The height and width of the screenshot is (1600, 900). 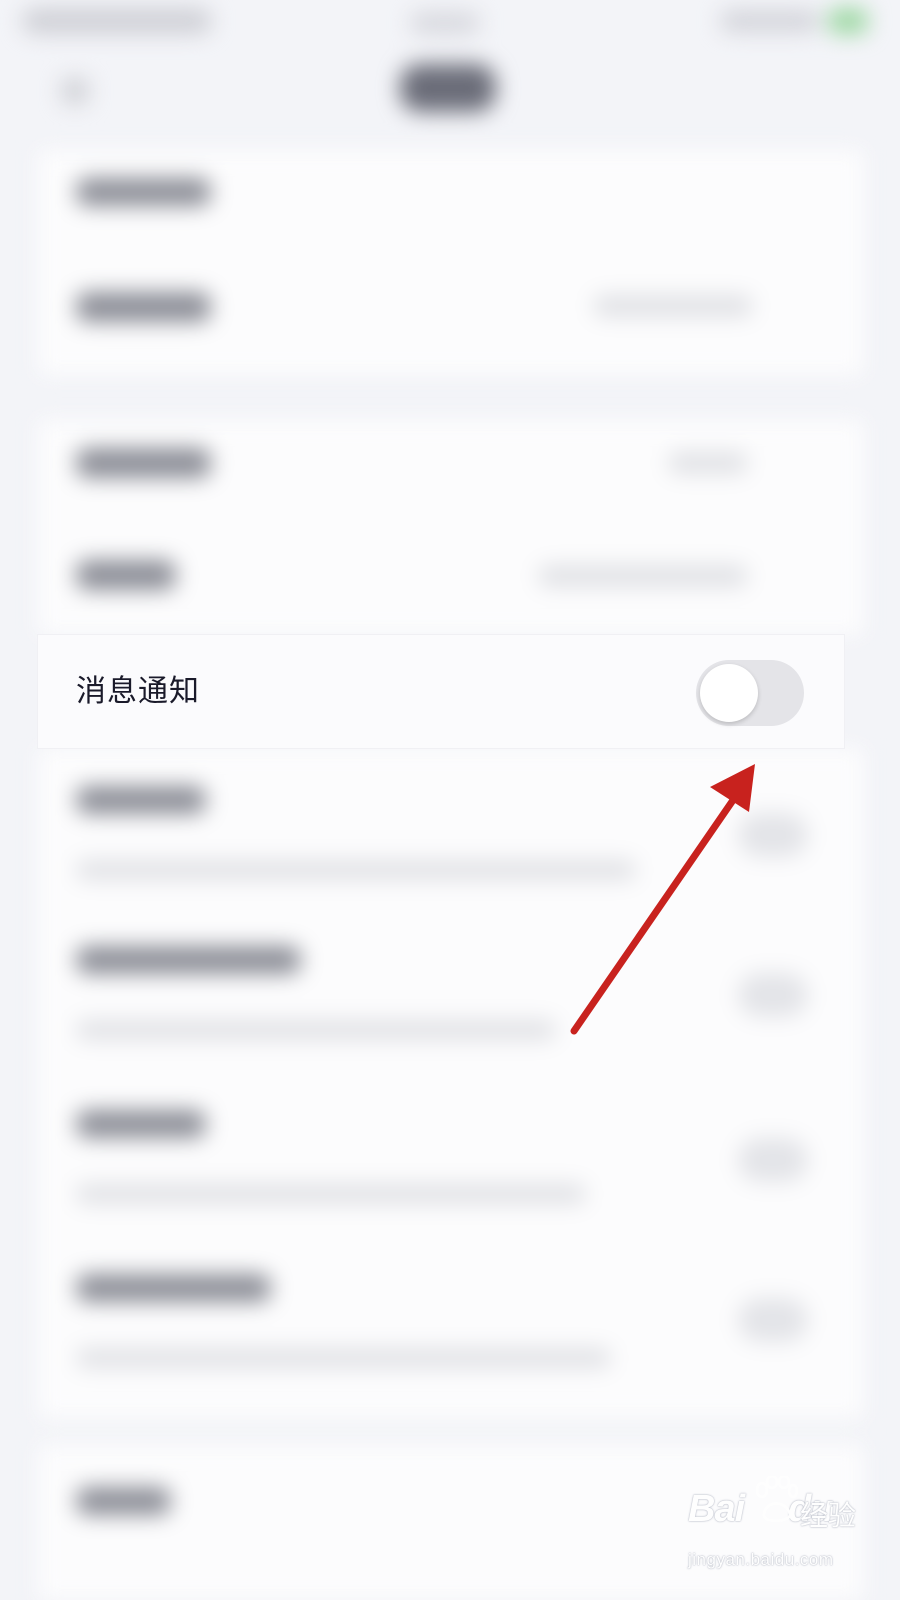 What do you see at coordinates (773, 1528) in the screenshot?
I see `baidu-jingyan-watermark: Bai du 经验 jingyan.baidu.com` at bounding box center [773, 1528].